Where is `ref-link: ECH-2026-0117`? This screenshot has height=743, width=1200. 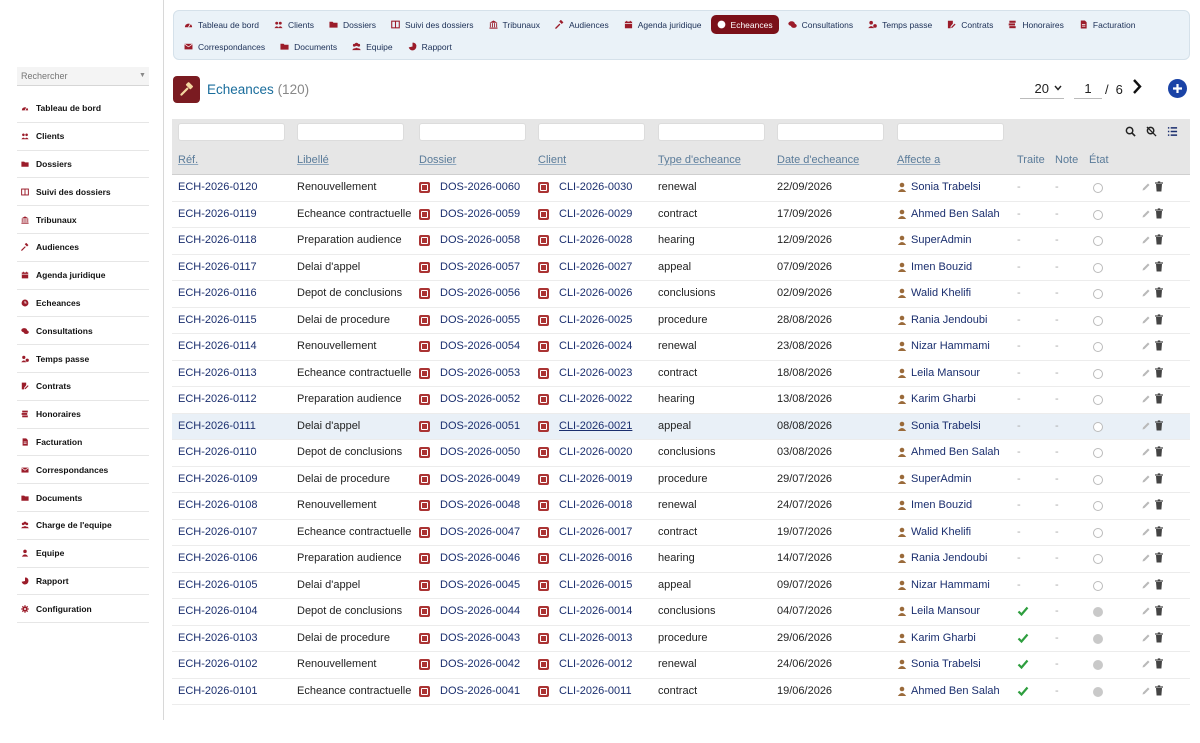 ref-link: ECH-2026-0117 is located at coordinates (217, 267).